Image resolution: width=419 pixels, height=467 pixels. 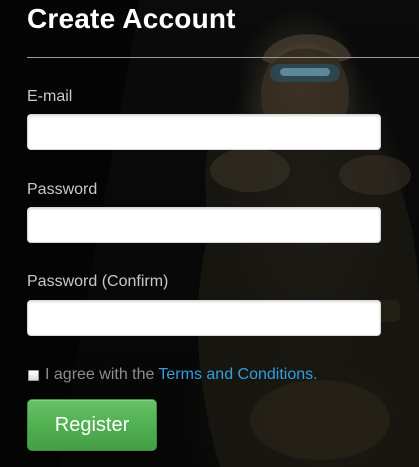 What do you see at coordinates (235, 375) in the screenshot?
I see `terms-link: Terms and Conditions` at bounding box center [235, 375].